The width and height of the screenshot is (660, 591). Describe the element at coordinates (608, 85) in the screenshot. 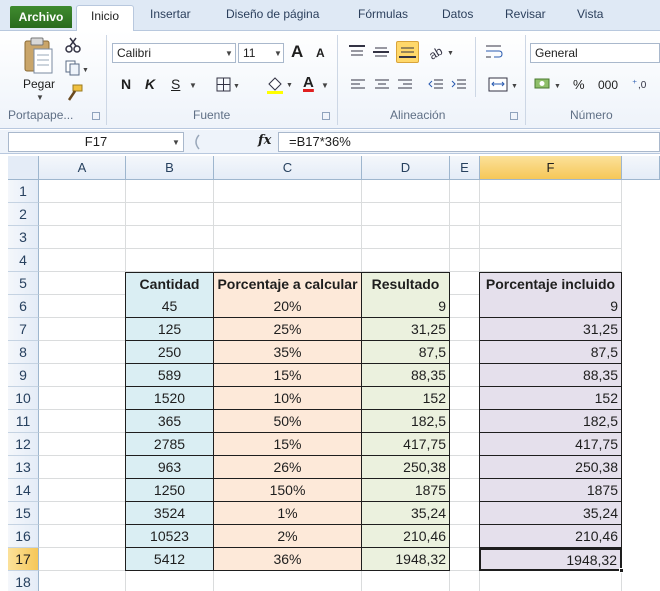

I see `comma-style-button: 000` at that location.